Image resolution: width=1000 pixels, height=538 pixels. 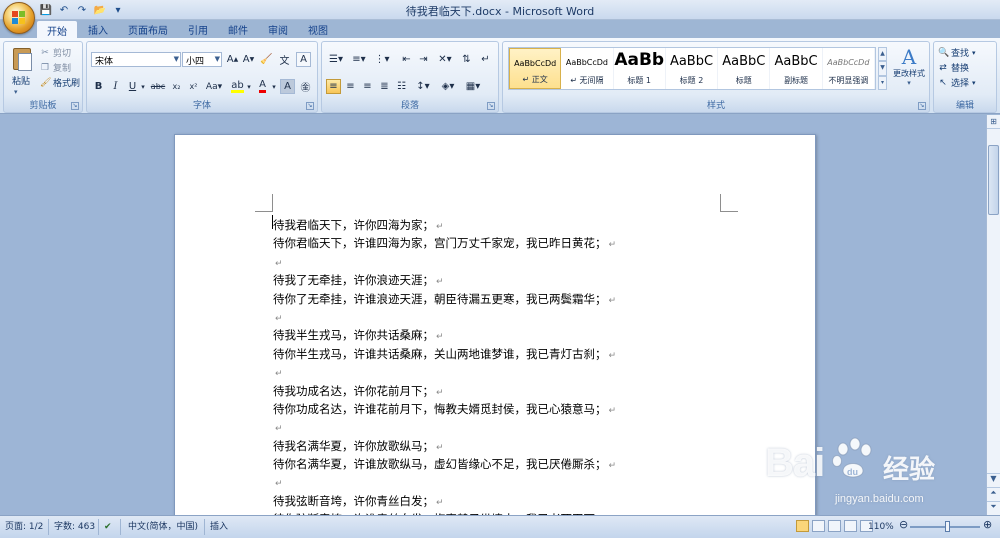 What do you see at coordinates (485, 59) in the screenshot?
I see `show-marks-icon: ↵` at bounding box center [485, 59].